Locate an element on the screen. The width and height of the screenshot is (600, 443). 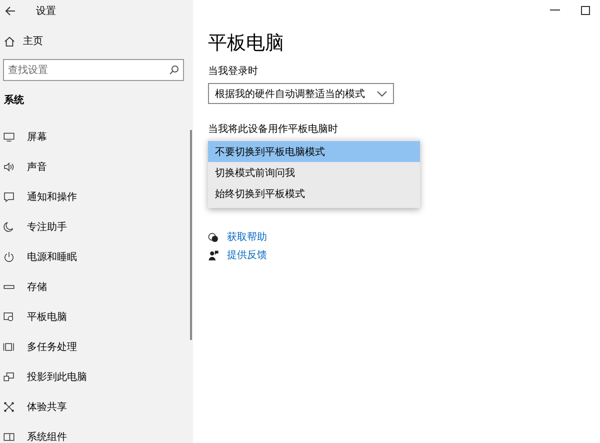
home-item: 主页 is located at coordinates (96, 36).